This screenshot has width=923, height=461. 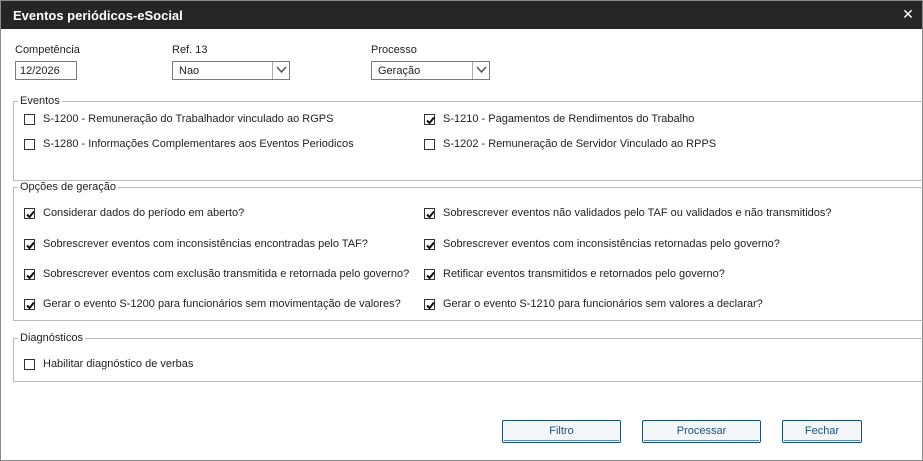 What do you see at coordinates (47, 50) in the screenshot?
I see `competencia-label: Competência` at bounding box center [47, 50].